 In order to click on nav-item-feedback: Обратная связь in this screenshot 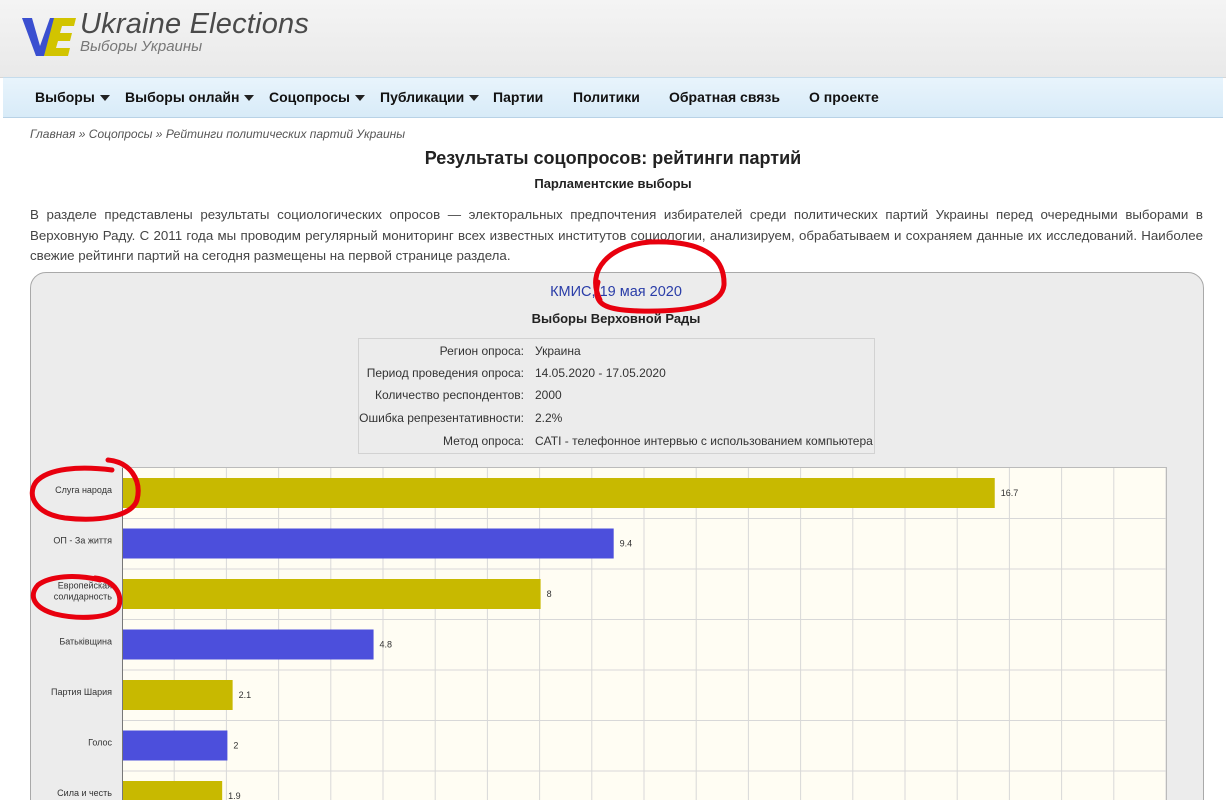, I will do `click(724, 97)`.